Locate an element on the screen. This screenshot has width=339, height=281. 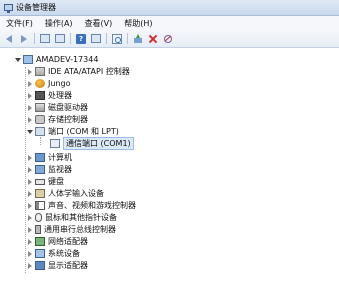
tree-item-sound: 声音、视频和游戏控制器 is located at coordinates (81, 205).